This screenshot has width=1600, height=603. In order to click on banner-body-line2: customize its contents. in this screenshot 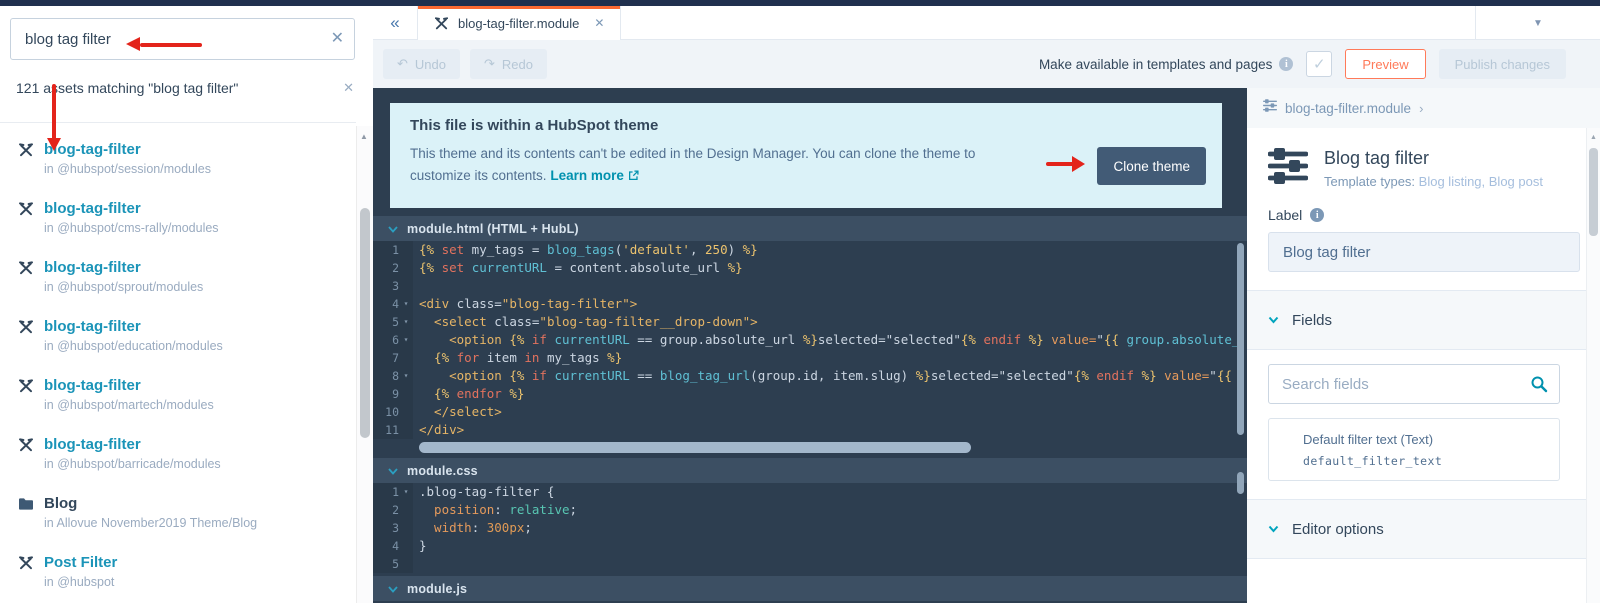, I will do `click(478, 175)`.